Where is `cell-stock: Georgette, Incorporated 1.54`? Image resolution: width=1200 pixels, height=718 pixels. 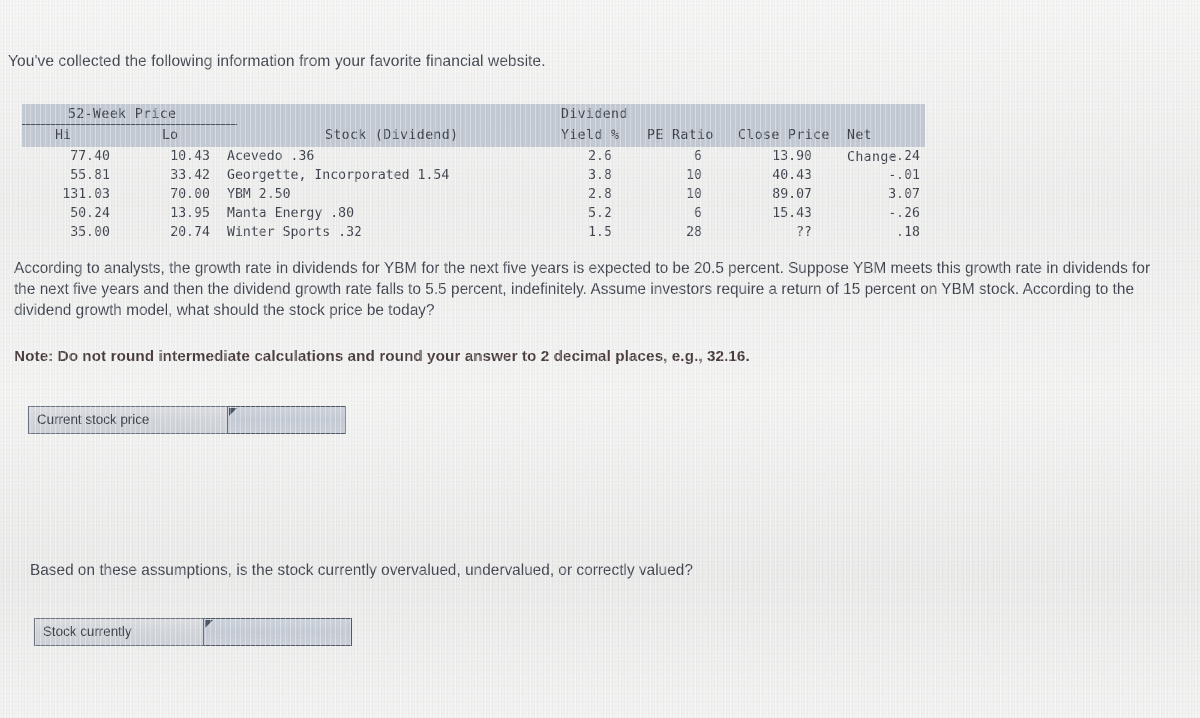
cell-stock: Georgette, Incorporated 1.54 is located at coordinates (338, 175).